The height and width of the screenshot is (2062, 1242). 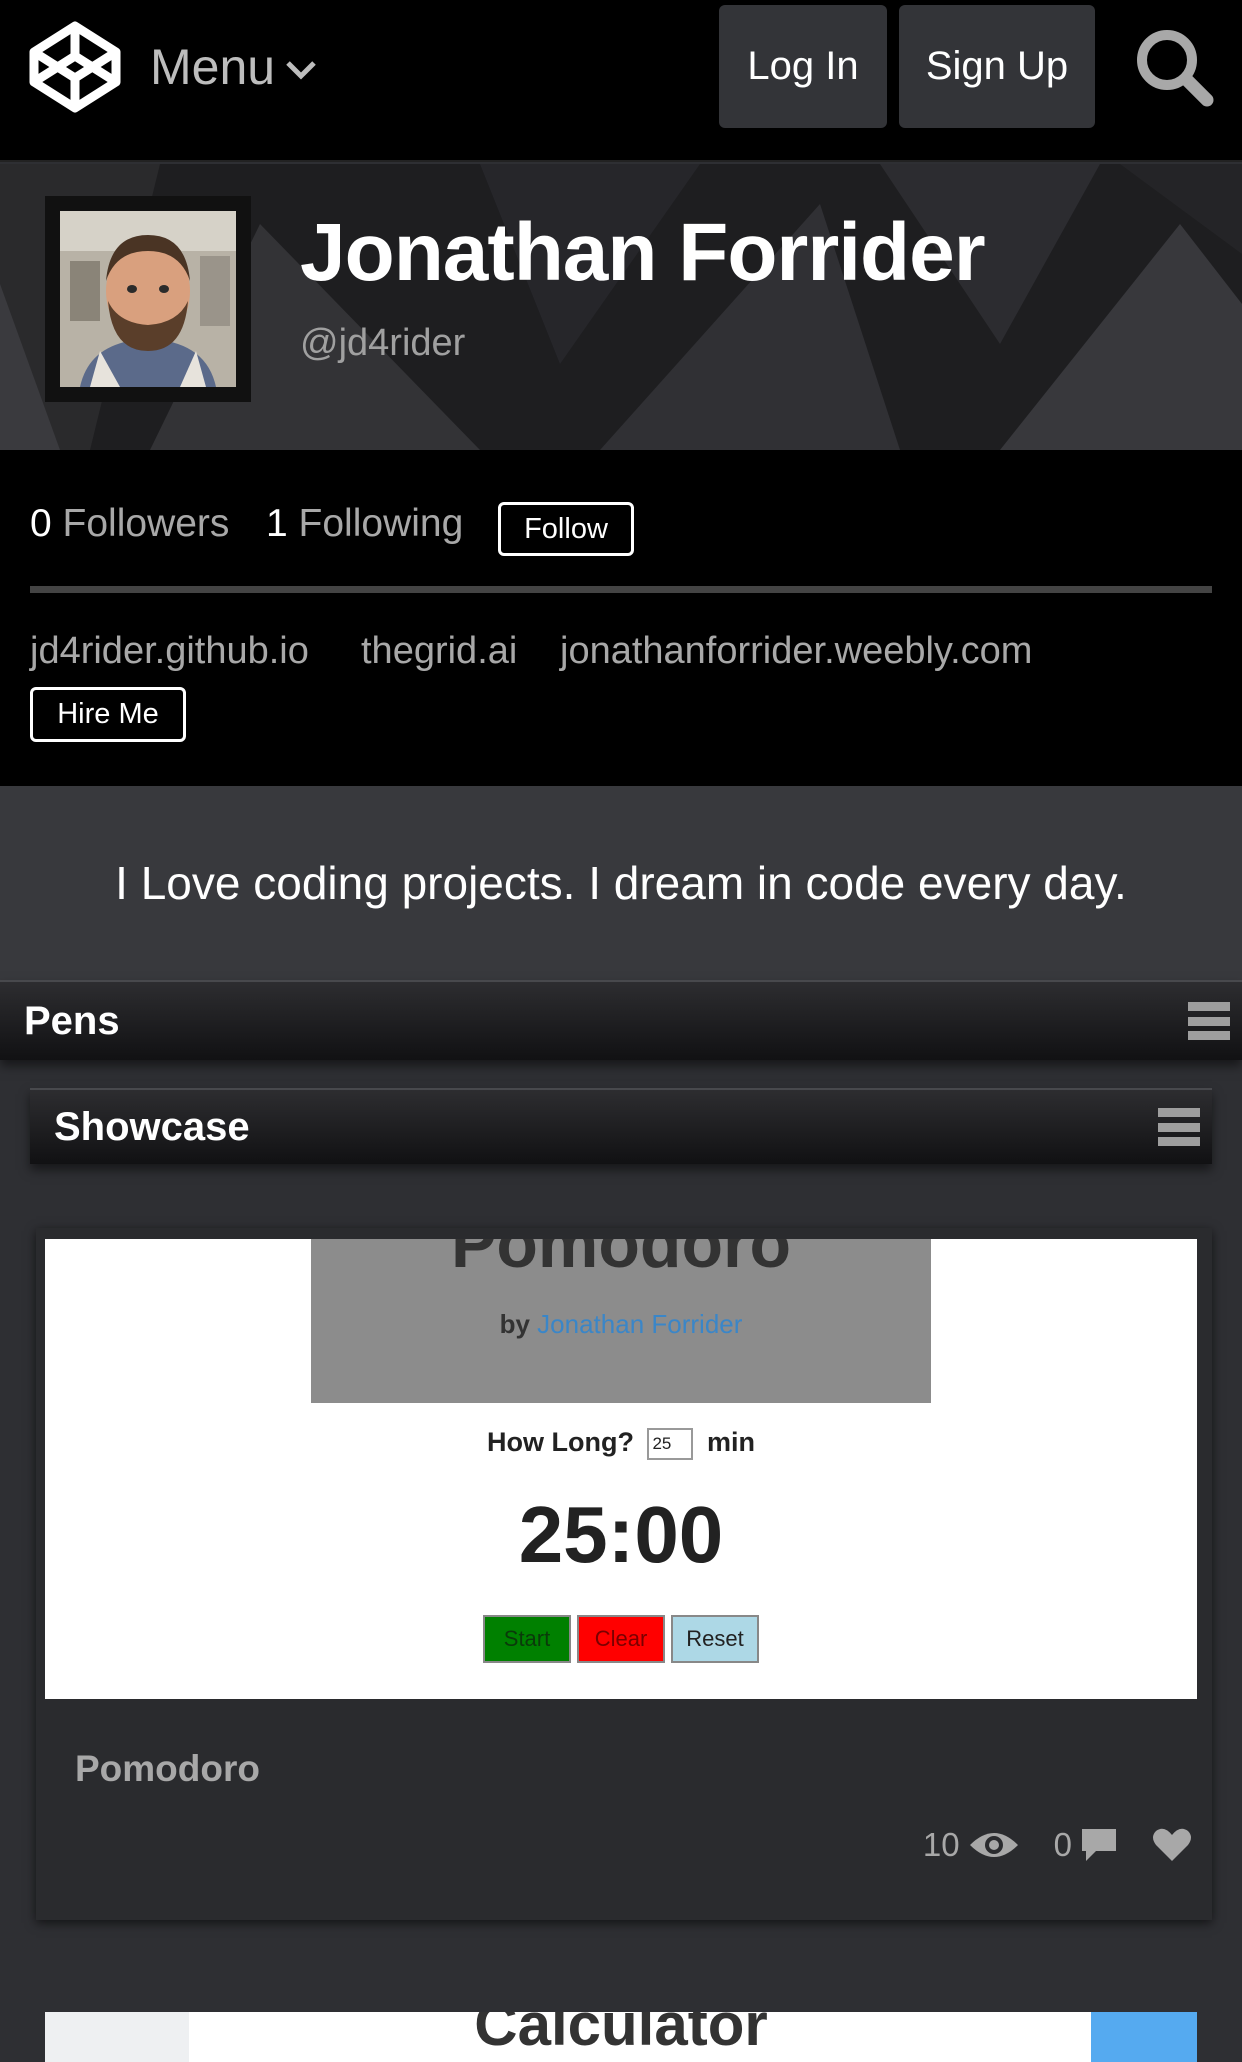 I want to click on preview-how-long: How Long? 25 min, so click(x=621, y=1443).